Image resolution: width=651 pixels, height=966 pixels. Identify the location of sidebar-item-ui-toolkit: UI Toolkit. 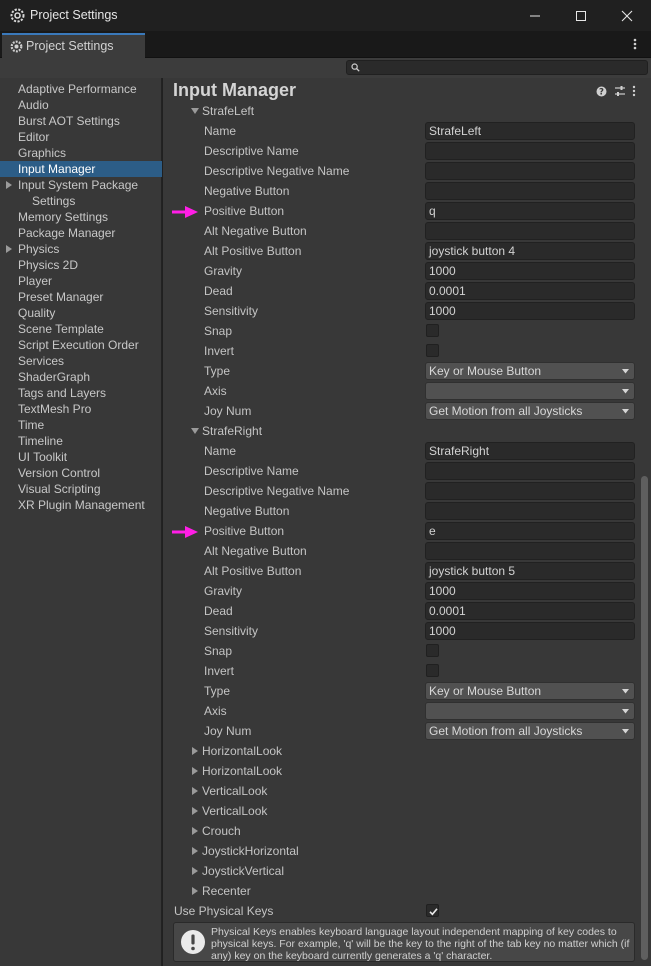
(81, 457).